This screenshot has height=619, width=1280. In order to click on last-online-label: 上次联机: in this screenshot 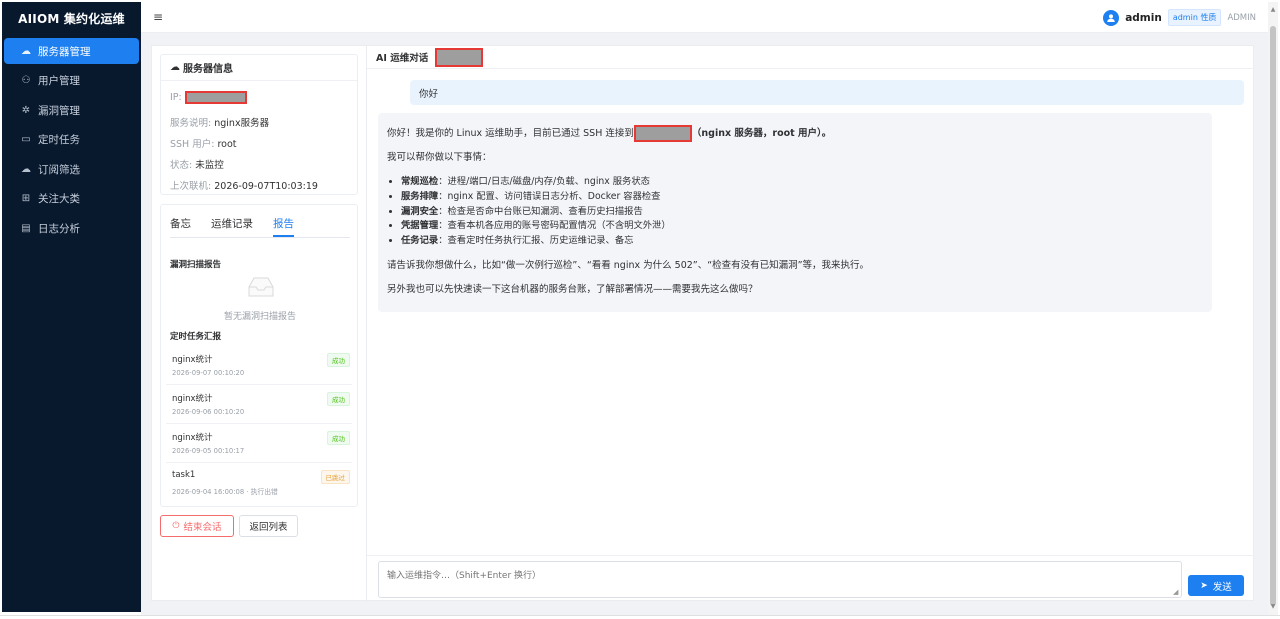, I will do `click(191, 186)`.